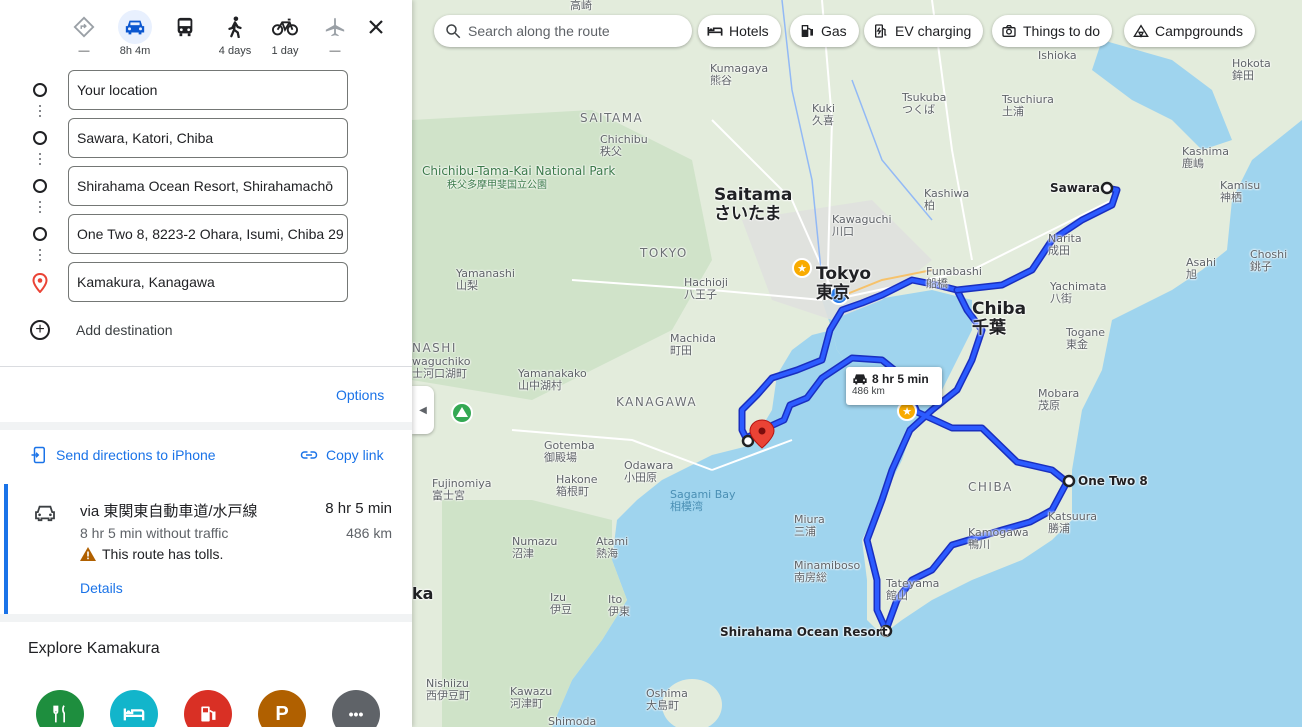 Image resolution: width=1302 pixels, height=727 pixels. I want to click on link-icon, so click(309, 455).